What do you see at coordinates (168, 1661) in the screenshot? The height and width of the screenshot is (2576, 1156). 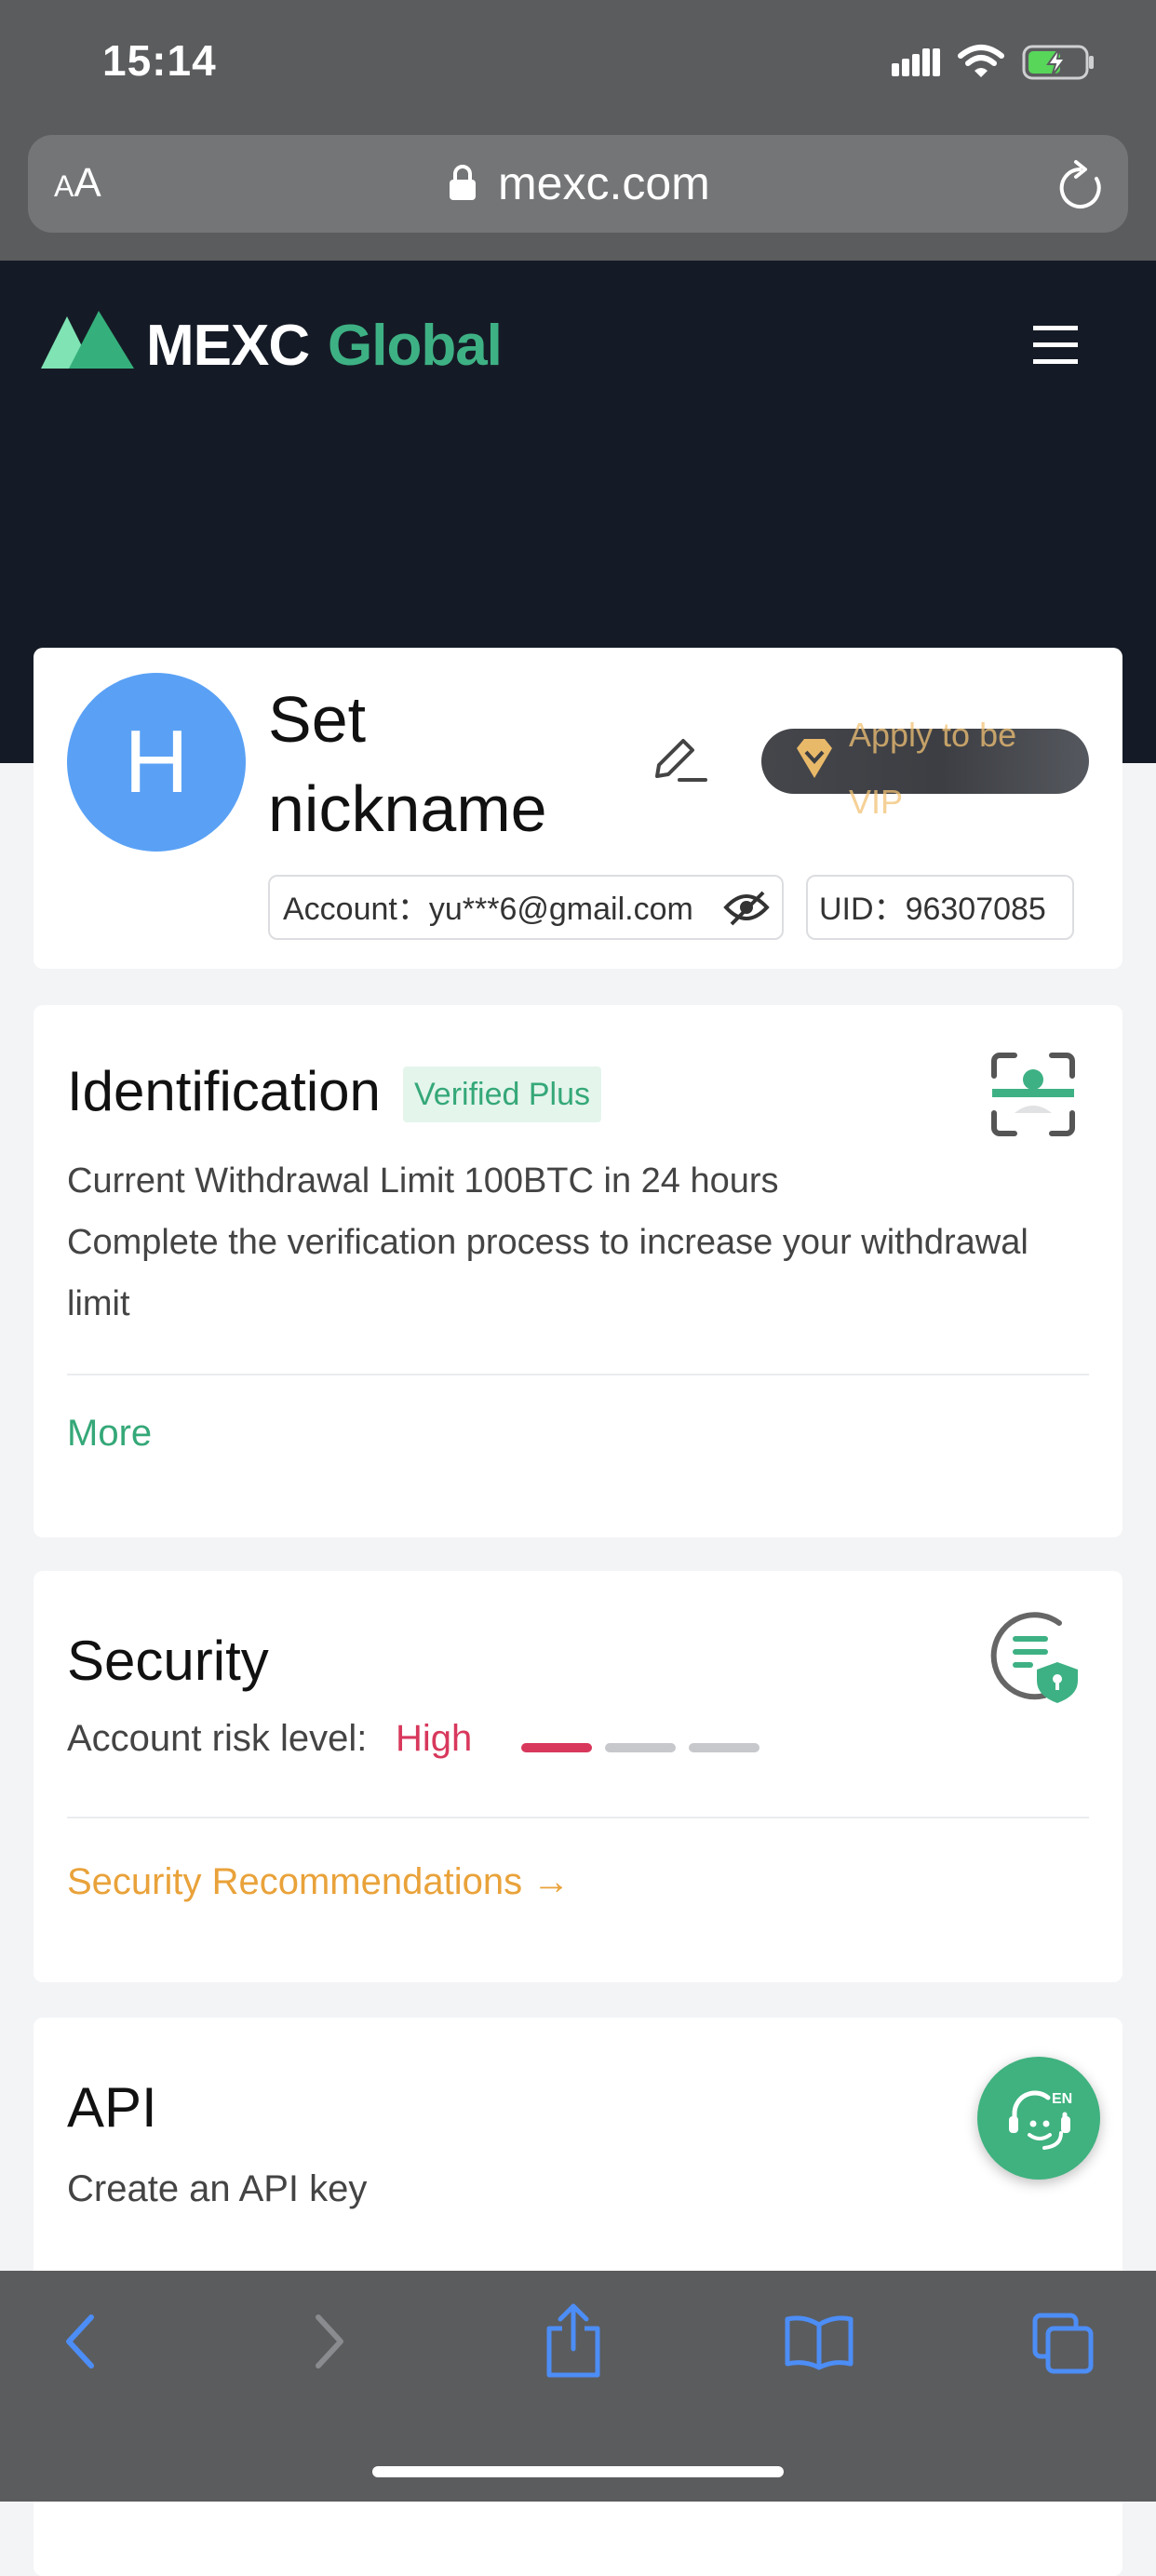 I see `security-title: Security` at bounding box center [168, 1661].